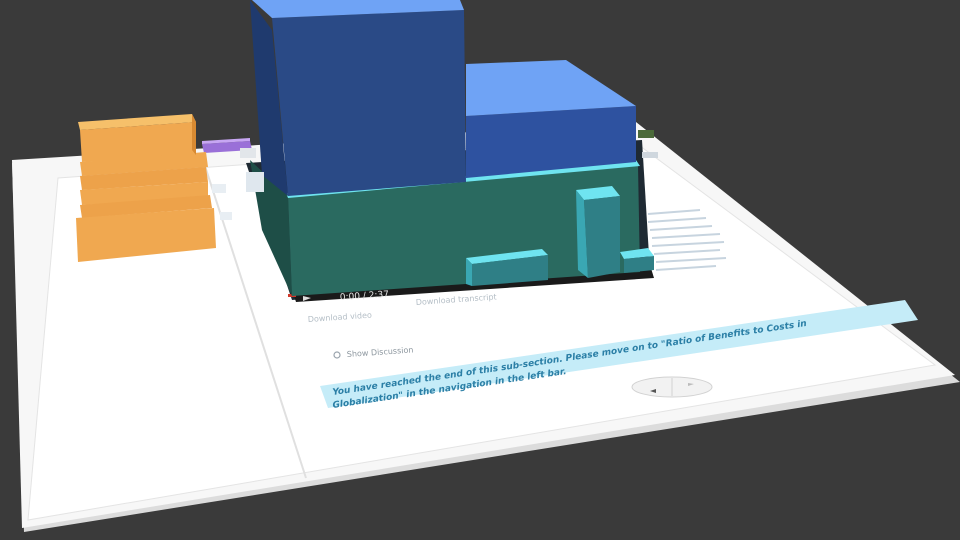  I want to click on depth-stack-orange, so click(146, 188).